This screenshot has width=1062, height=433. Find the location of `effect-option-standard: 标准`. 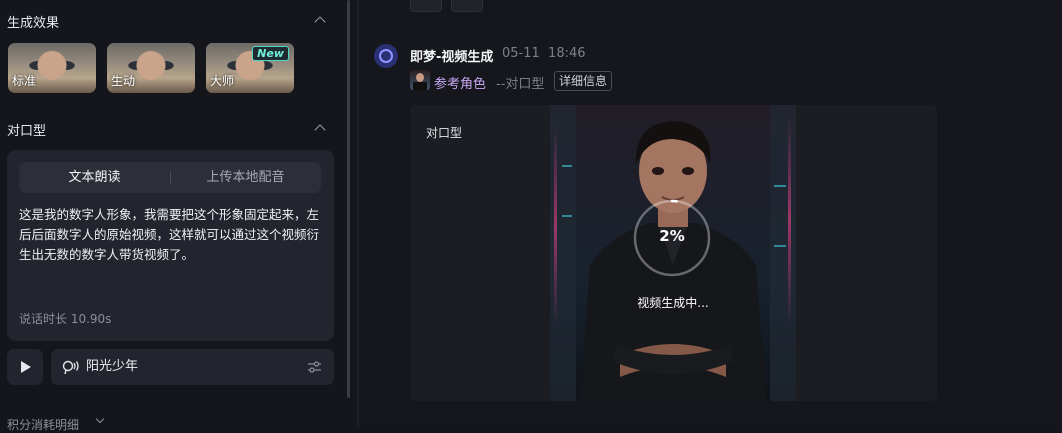

effect-option-standard: 标准 is located at coordinates (52, 68).